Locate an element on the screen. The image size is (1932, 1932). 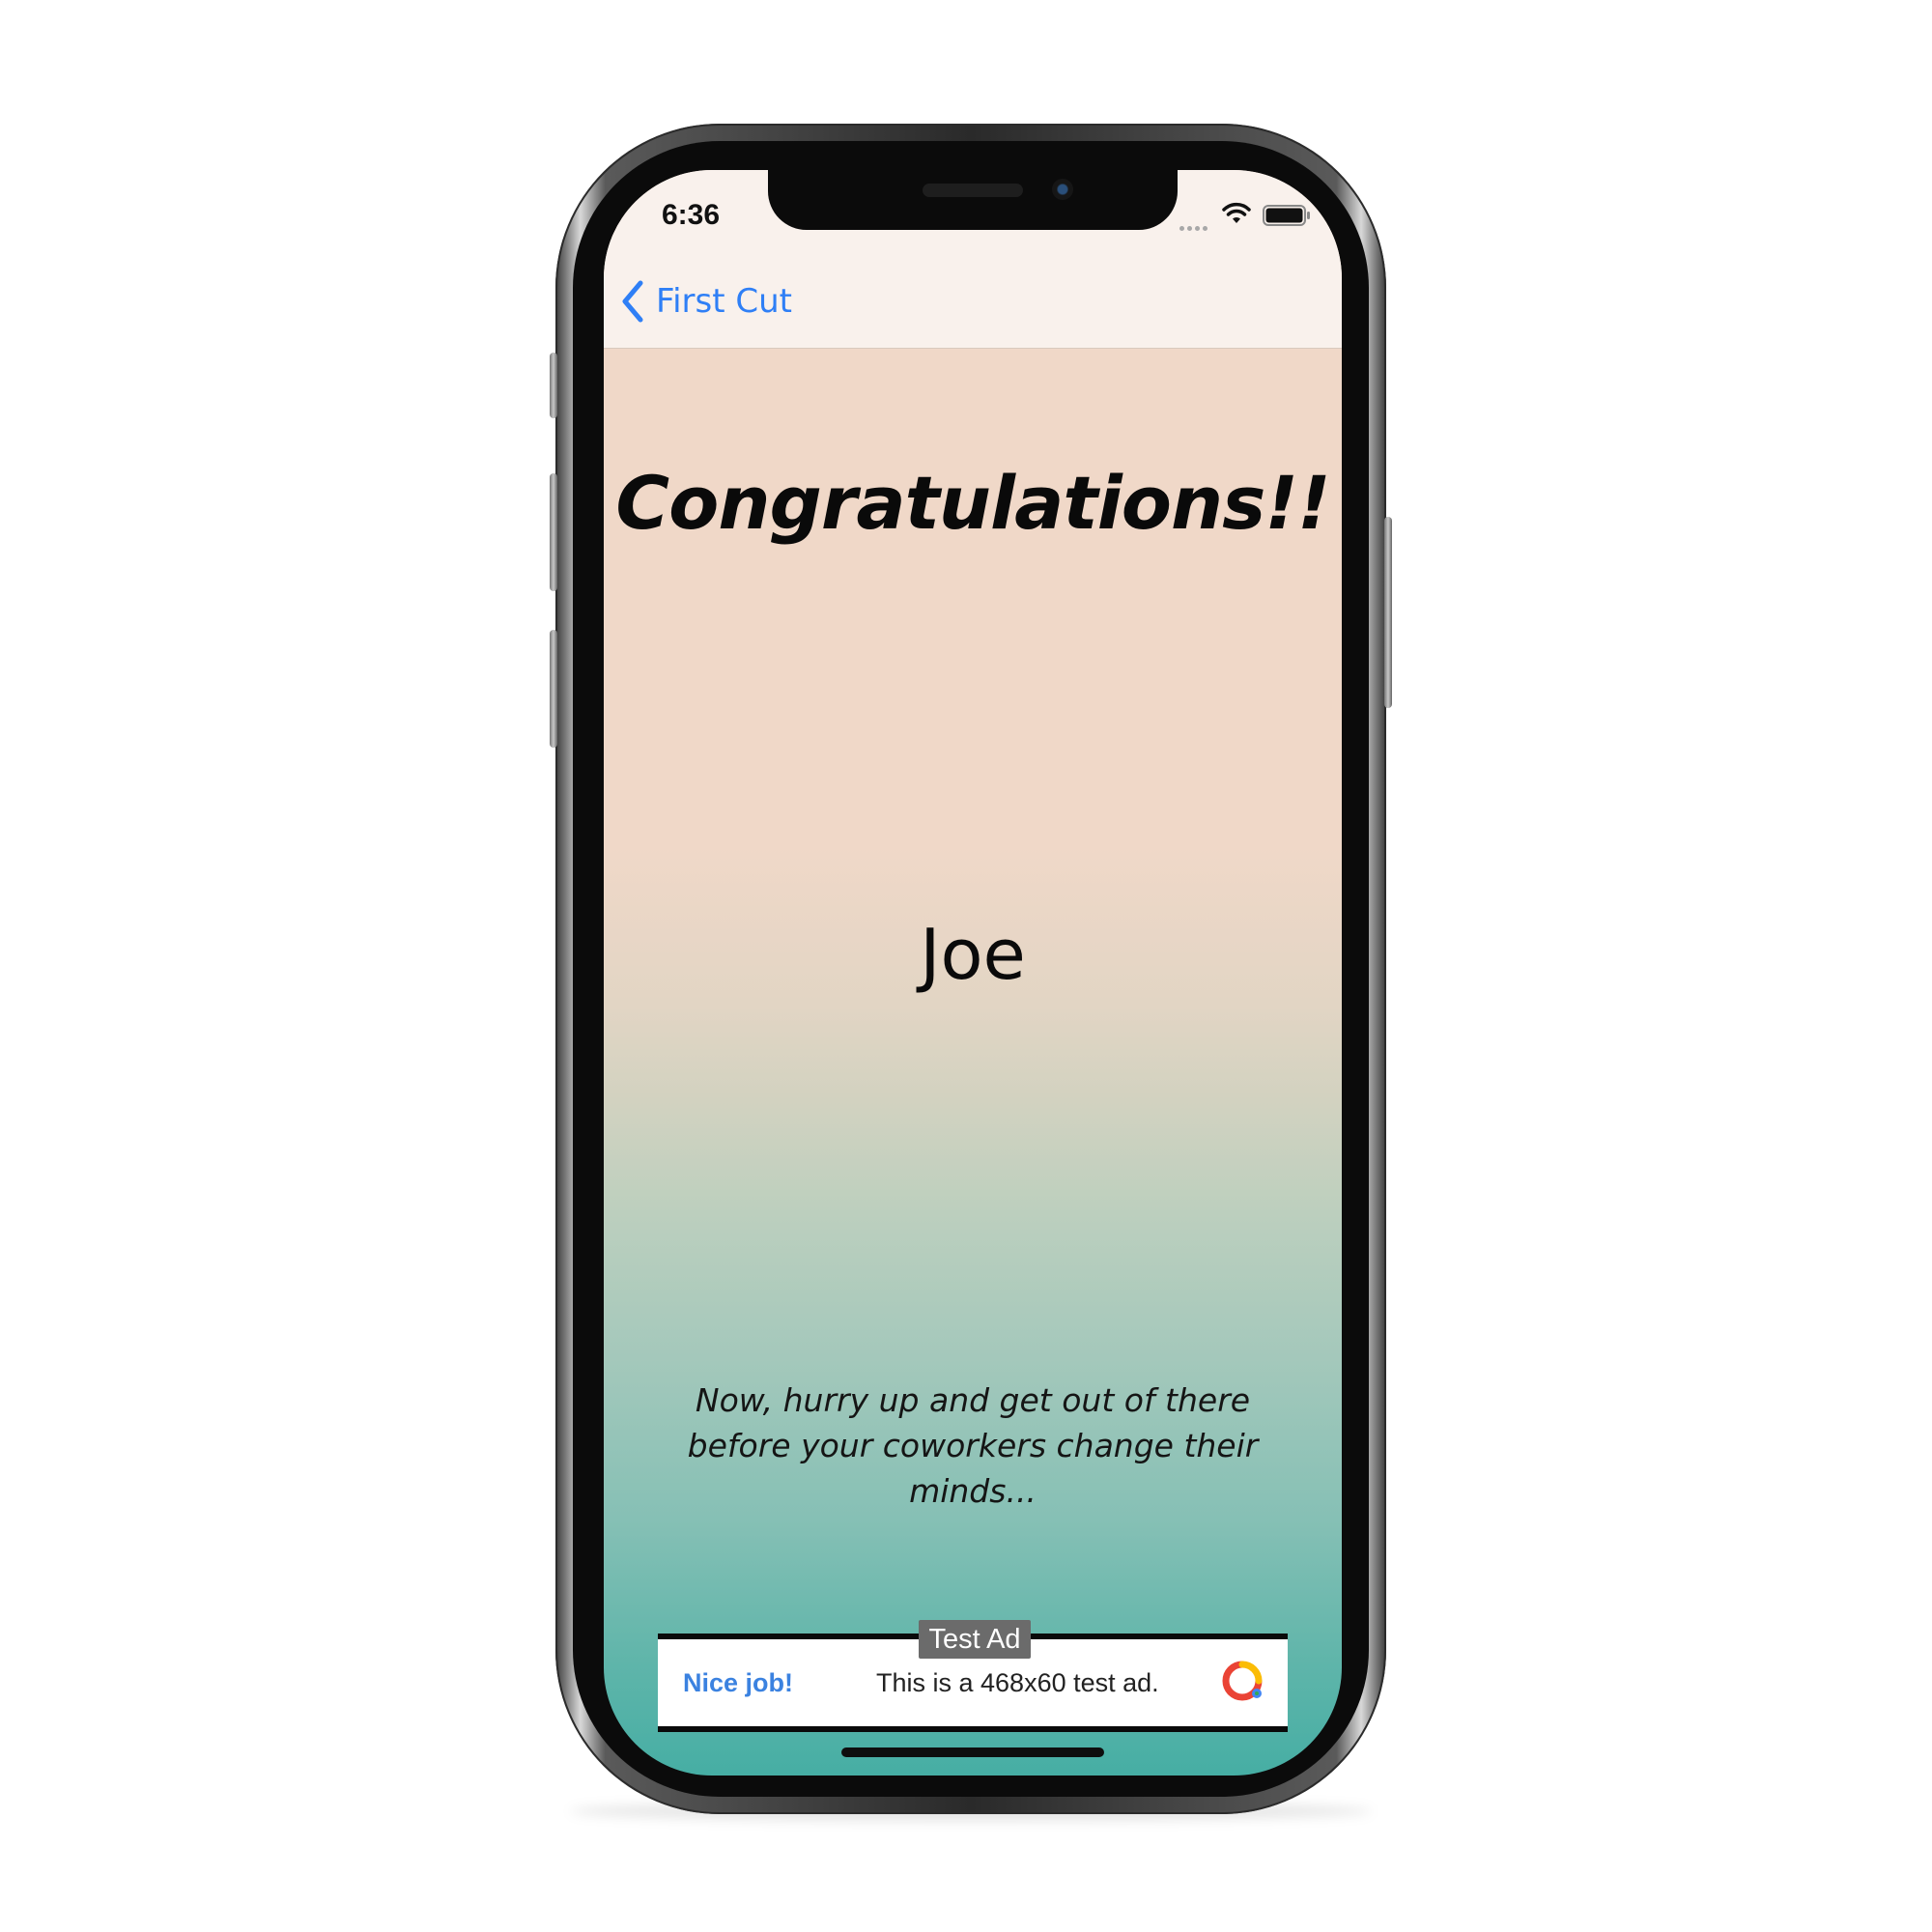
test-ad-badge: Test Ad is located at coordinates (975, 1639).